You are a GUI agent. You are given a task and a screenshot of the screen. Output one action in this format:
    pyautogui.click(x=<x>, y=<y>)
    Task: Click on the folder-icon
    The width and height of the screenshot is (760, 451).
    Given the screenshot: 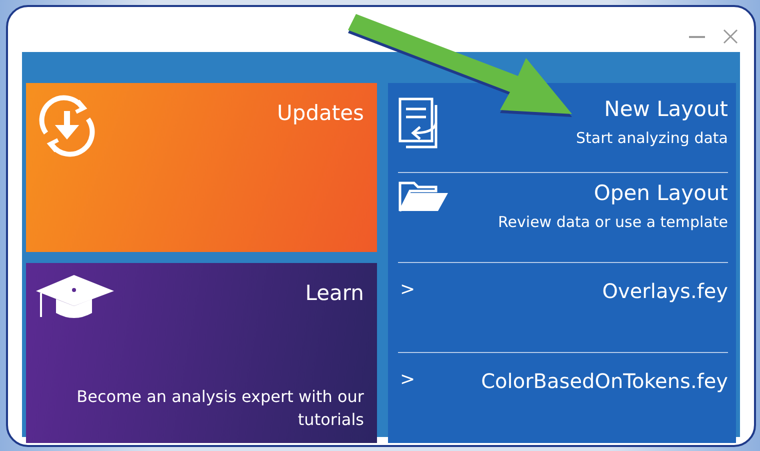 What is the action you would take?
    pyautogui.click(x=424, y=197)
    